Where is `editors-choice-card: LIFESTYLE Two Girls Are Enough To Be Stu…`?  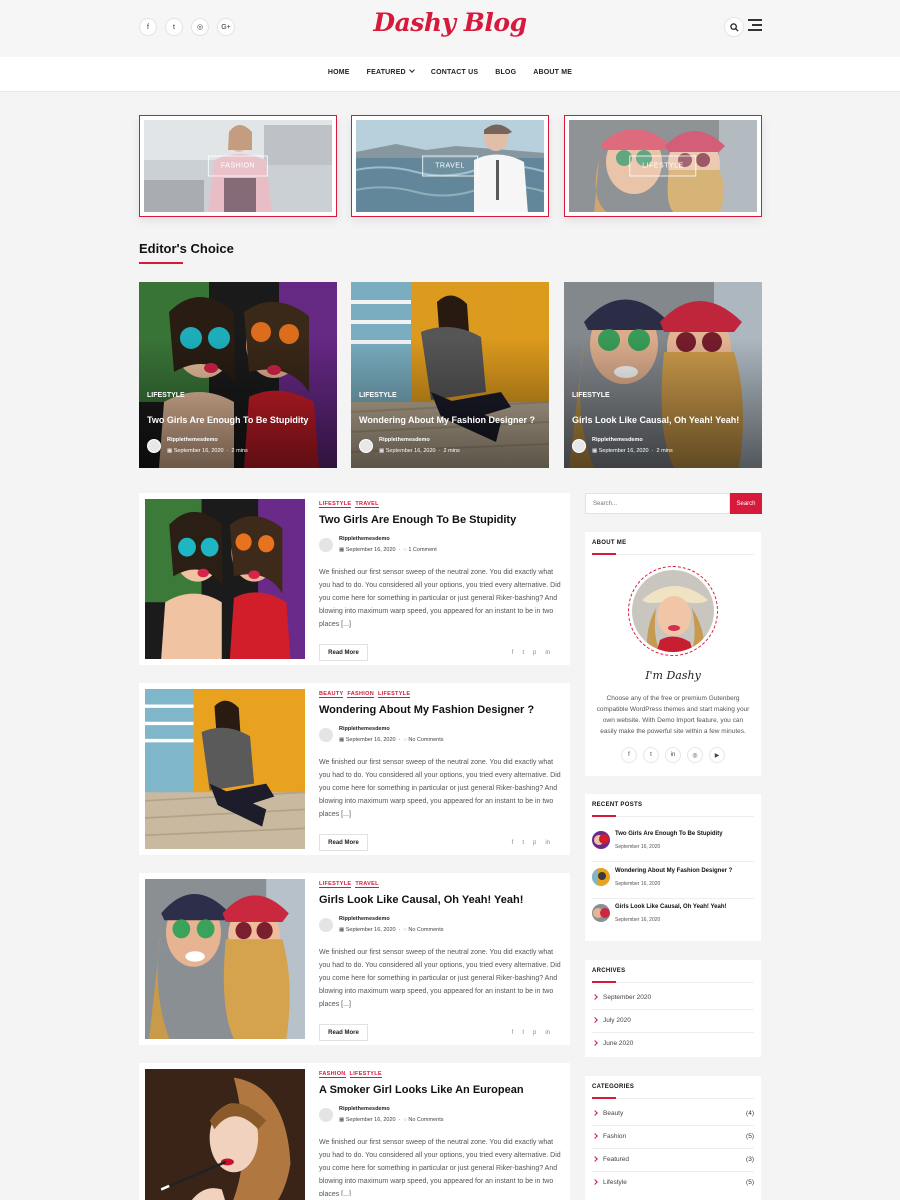
editors-choice-card: LIFESTYLE Two Girls Are Enough To Be Stu… is located at coordinates (238, 375).